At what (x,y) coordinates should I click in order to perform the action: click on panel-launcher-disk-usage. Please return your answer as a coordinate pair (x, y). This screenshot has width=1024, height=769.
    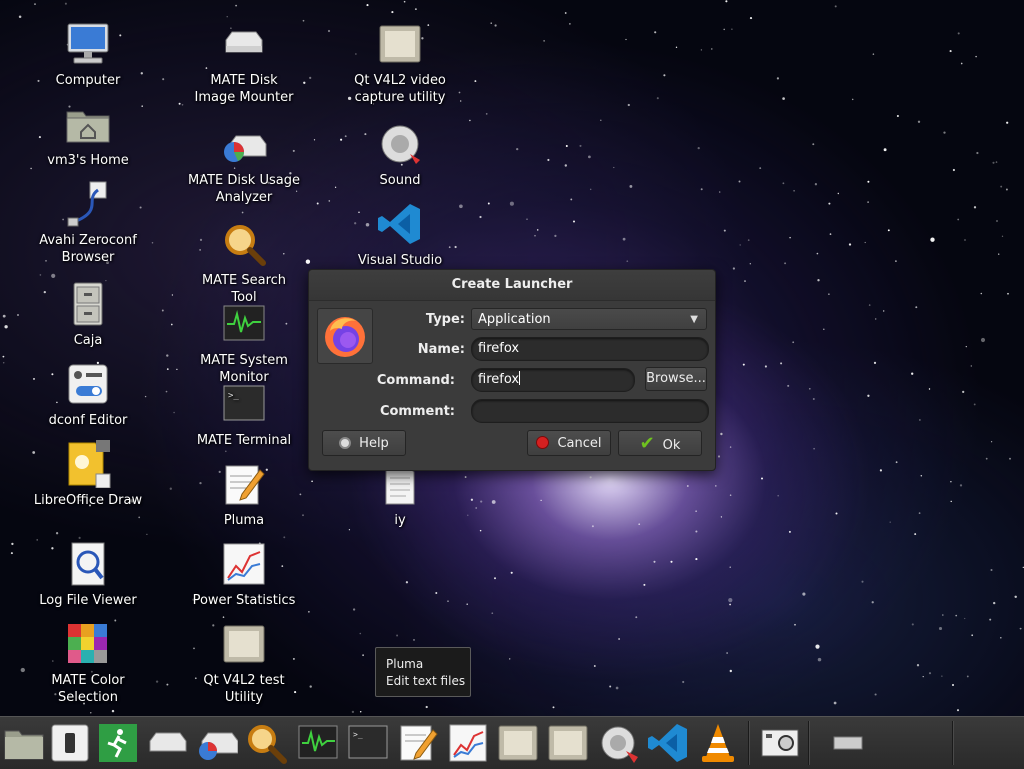
    Looking at the image, I should click on (216, 743).